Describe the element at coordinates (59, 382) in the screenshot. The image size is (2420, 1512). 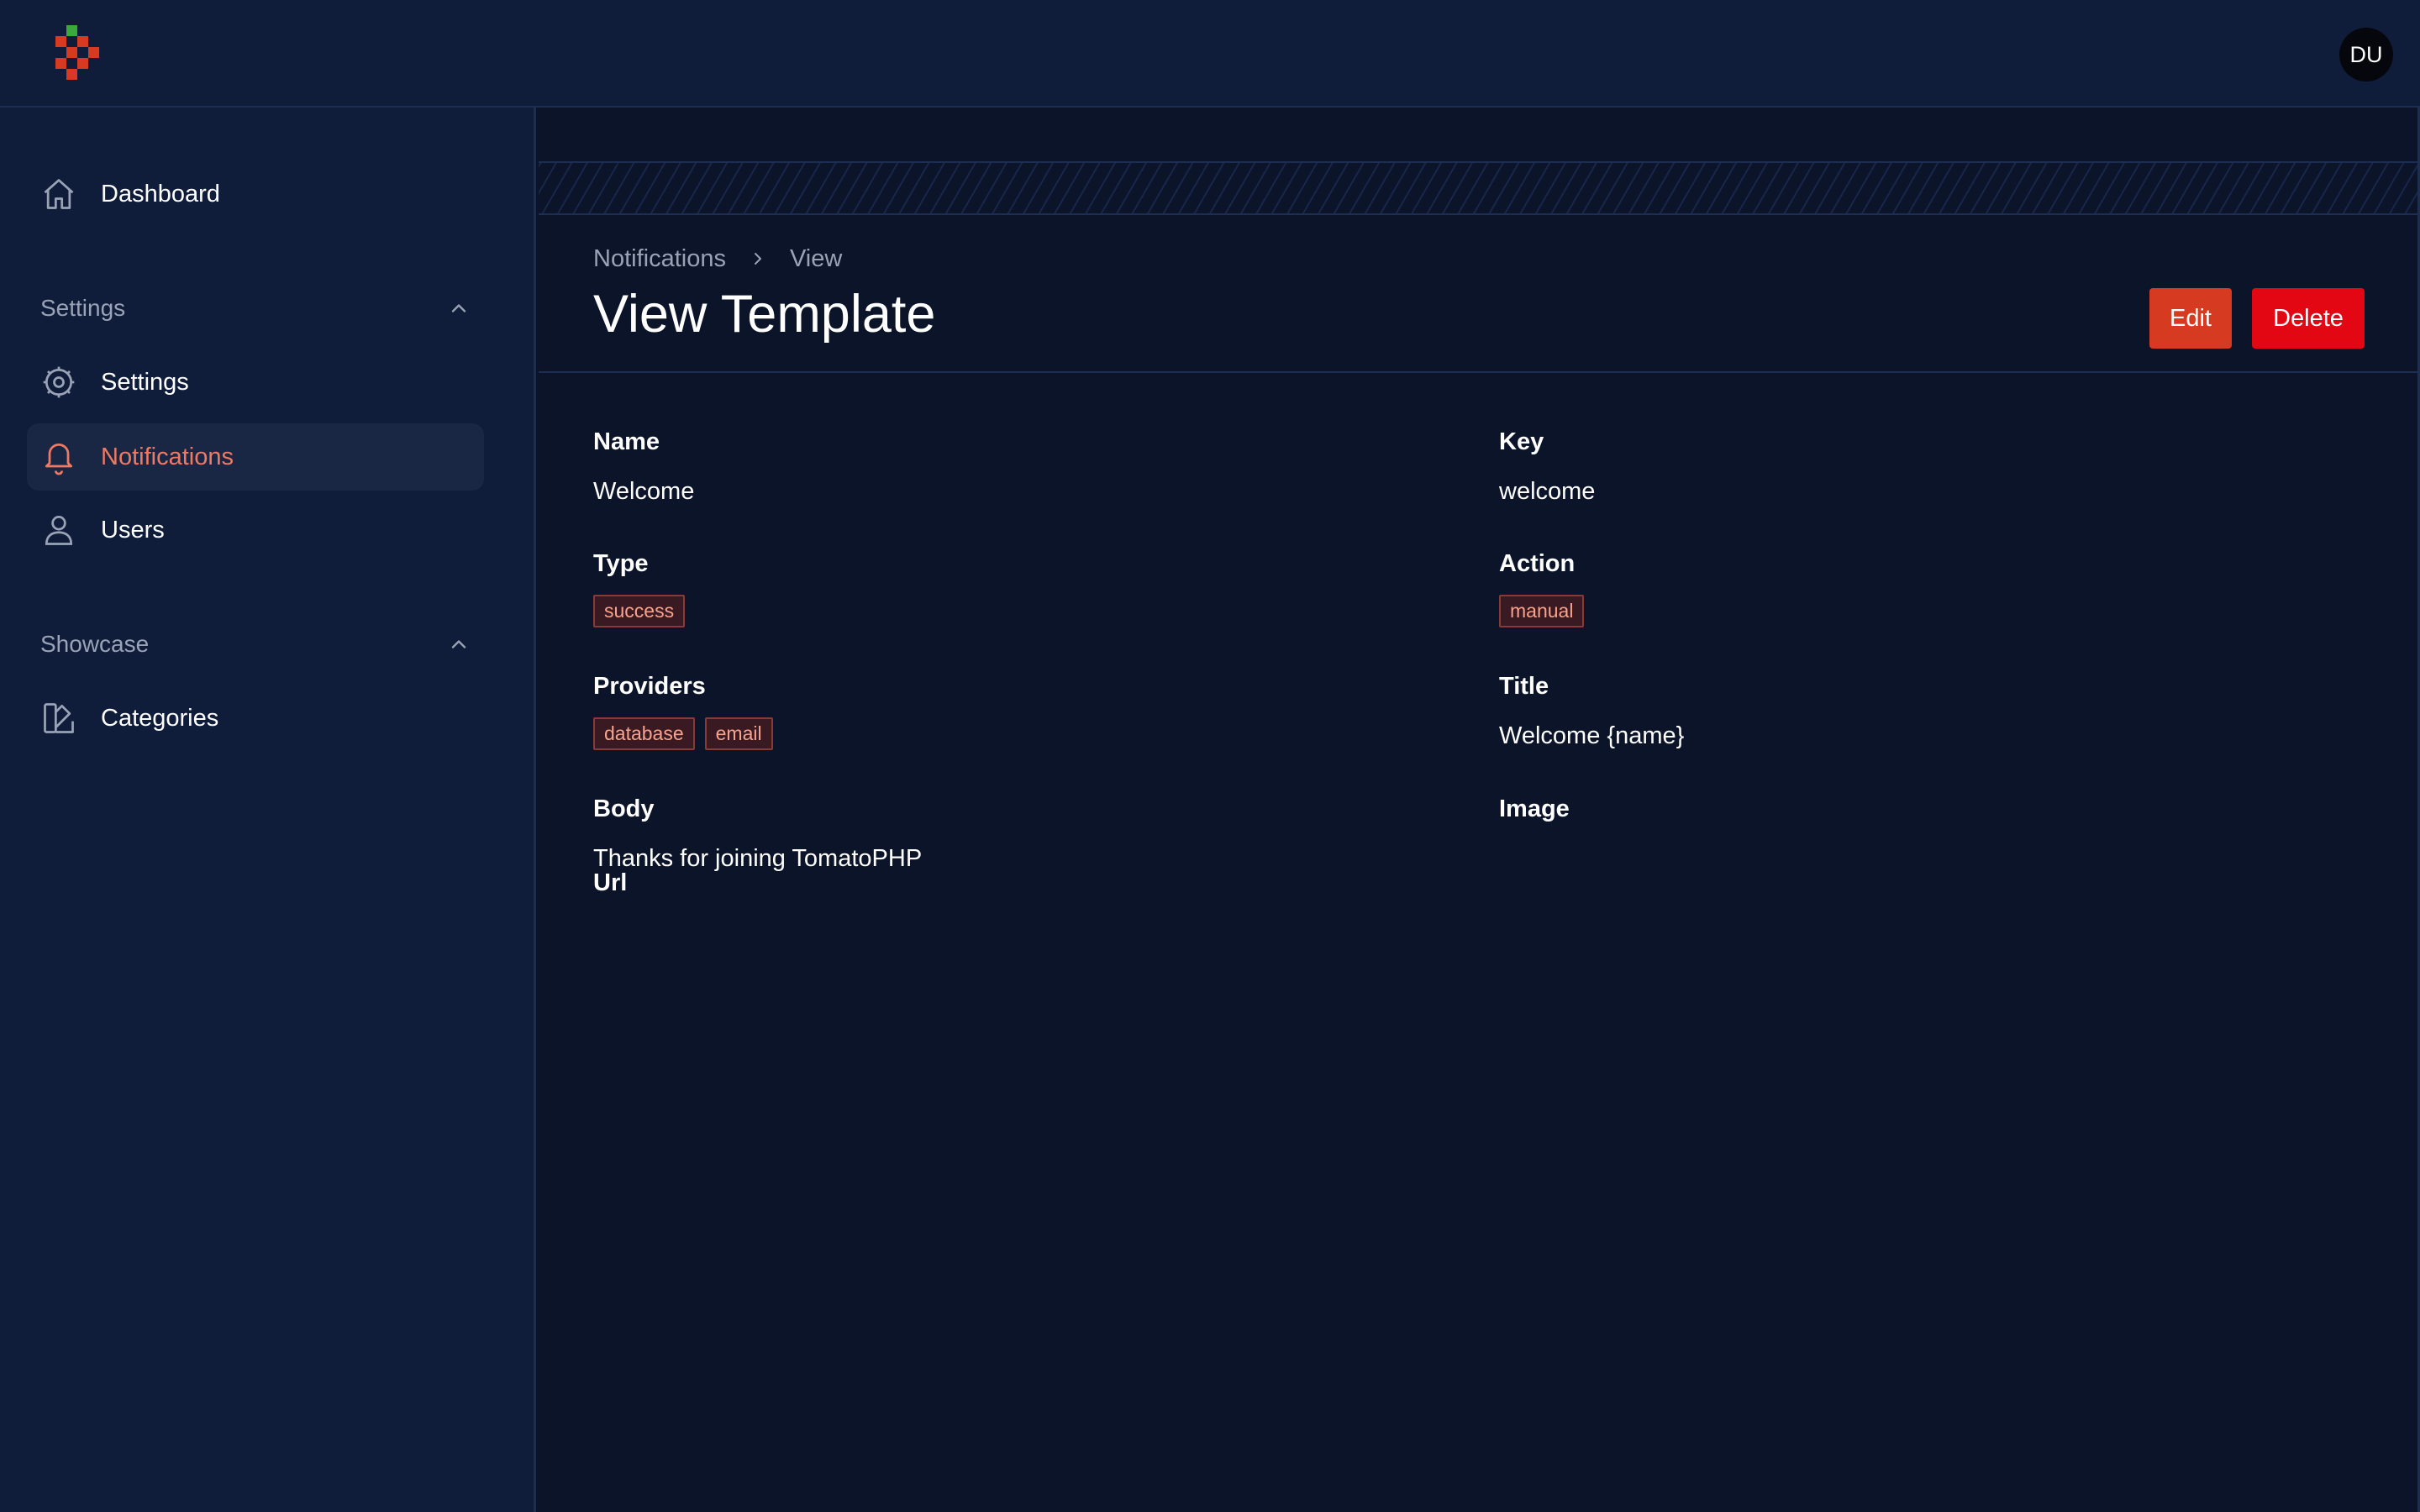
I see `gear-icon` at that location.